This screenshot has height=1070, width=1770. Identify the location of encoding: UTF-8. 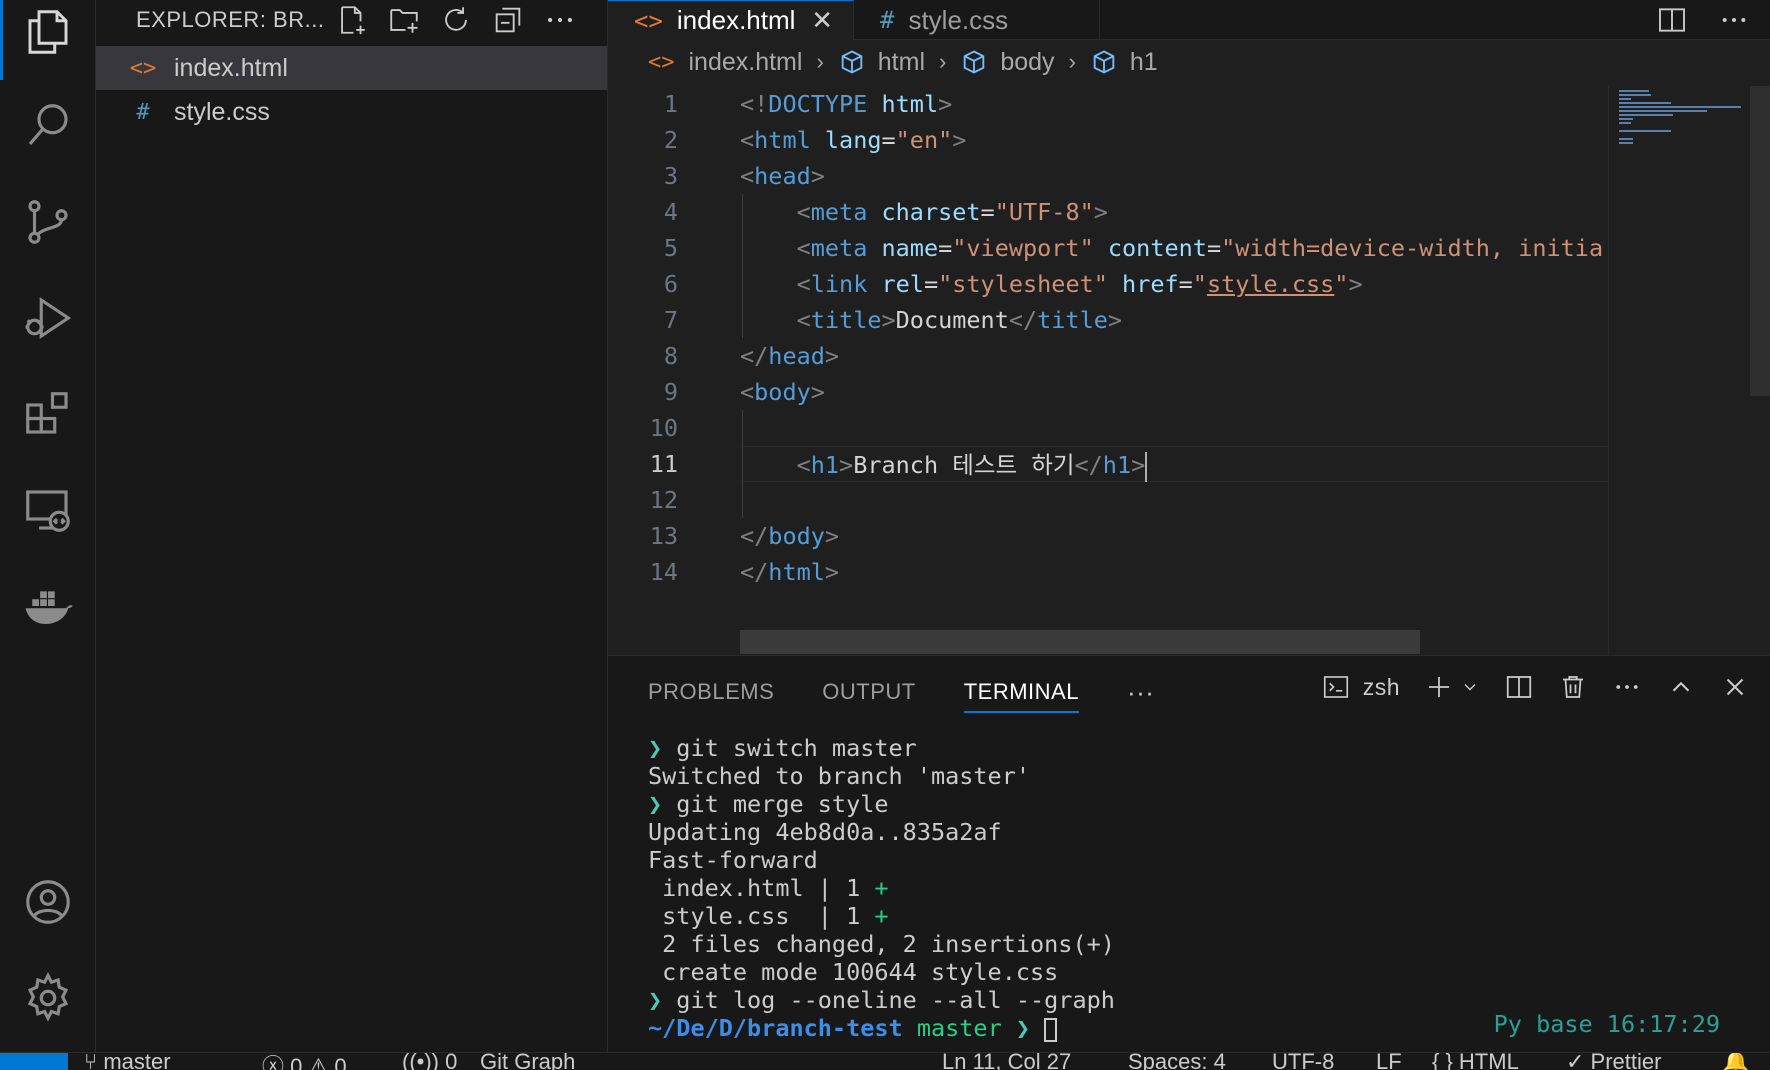
(1303, 1061).